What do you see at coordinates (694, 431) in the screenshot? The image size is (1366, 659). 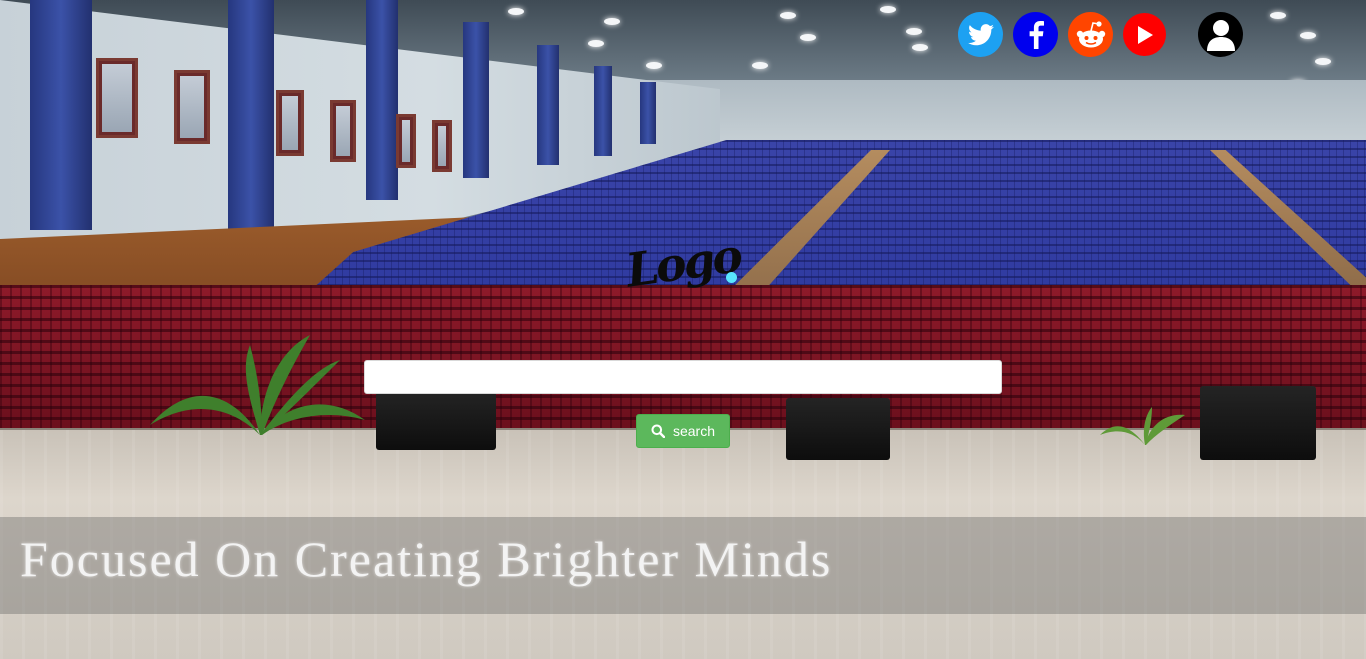 I see `search-button-label: search` at bounding box center [694, 431].